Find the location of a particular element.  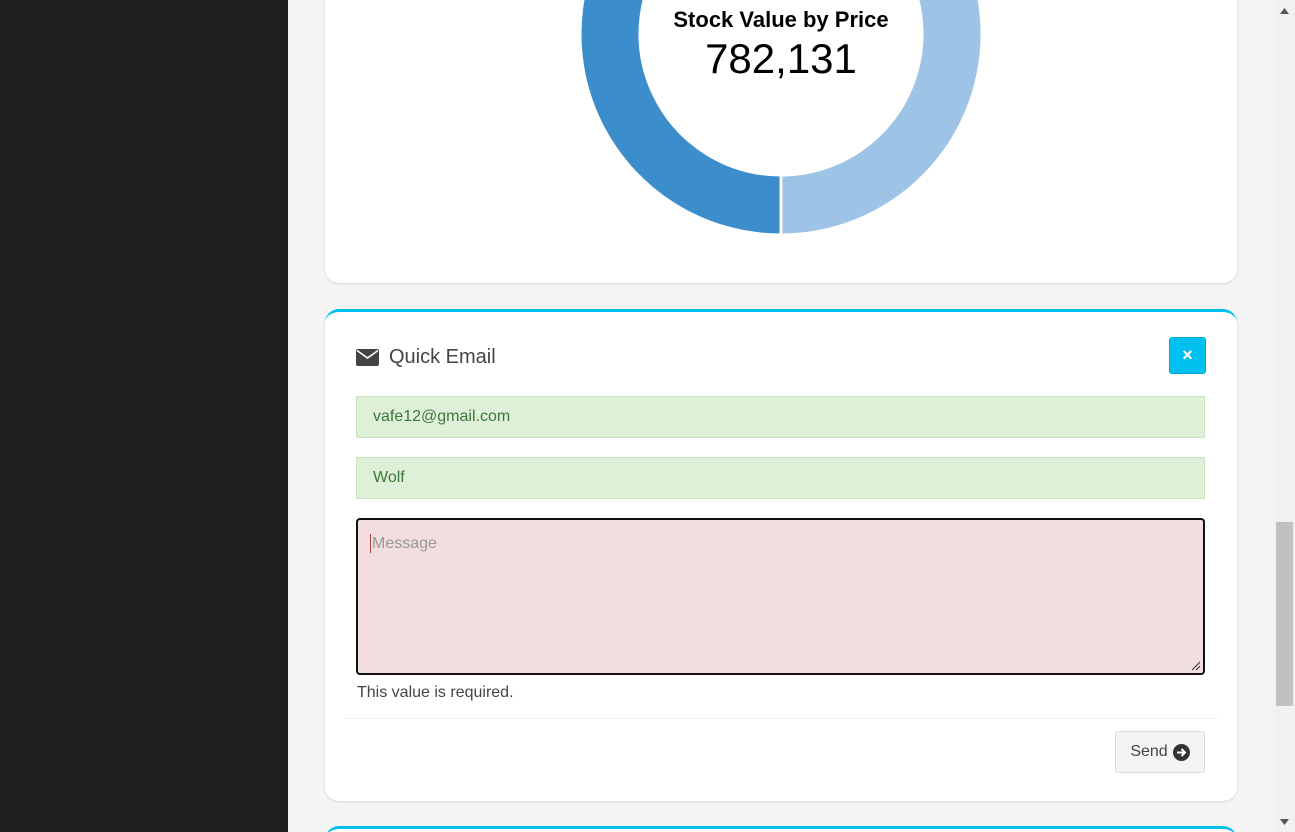

box-header: Quick Email is located at coordinates (426, 357).